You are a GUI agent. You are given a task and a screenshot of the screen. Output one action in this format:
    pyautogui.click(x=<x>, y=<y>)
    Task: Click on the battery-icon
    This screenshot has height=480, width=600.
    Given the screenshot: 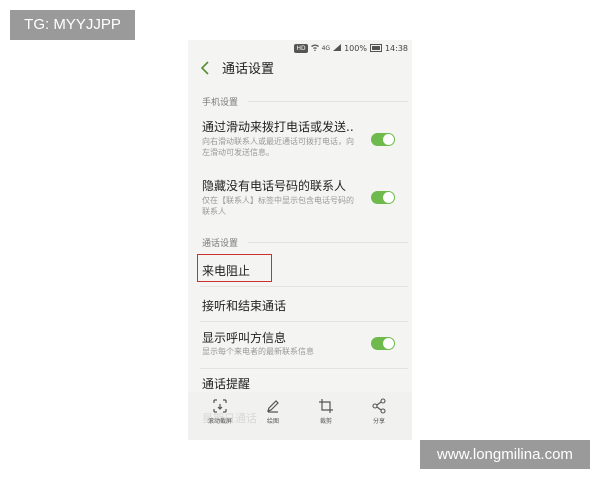 What is the action you would take?
    pyautogui.click(x=375, y=48)
    